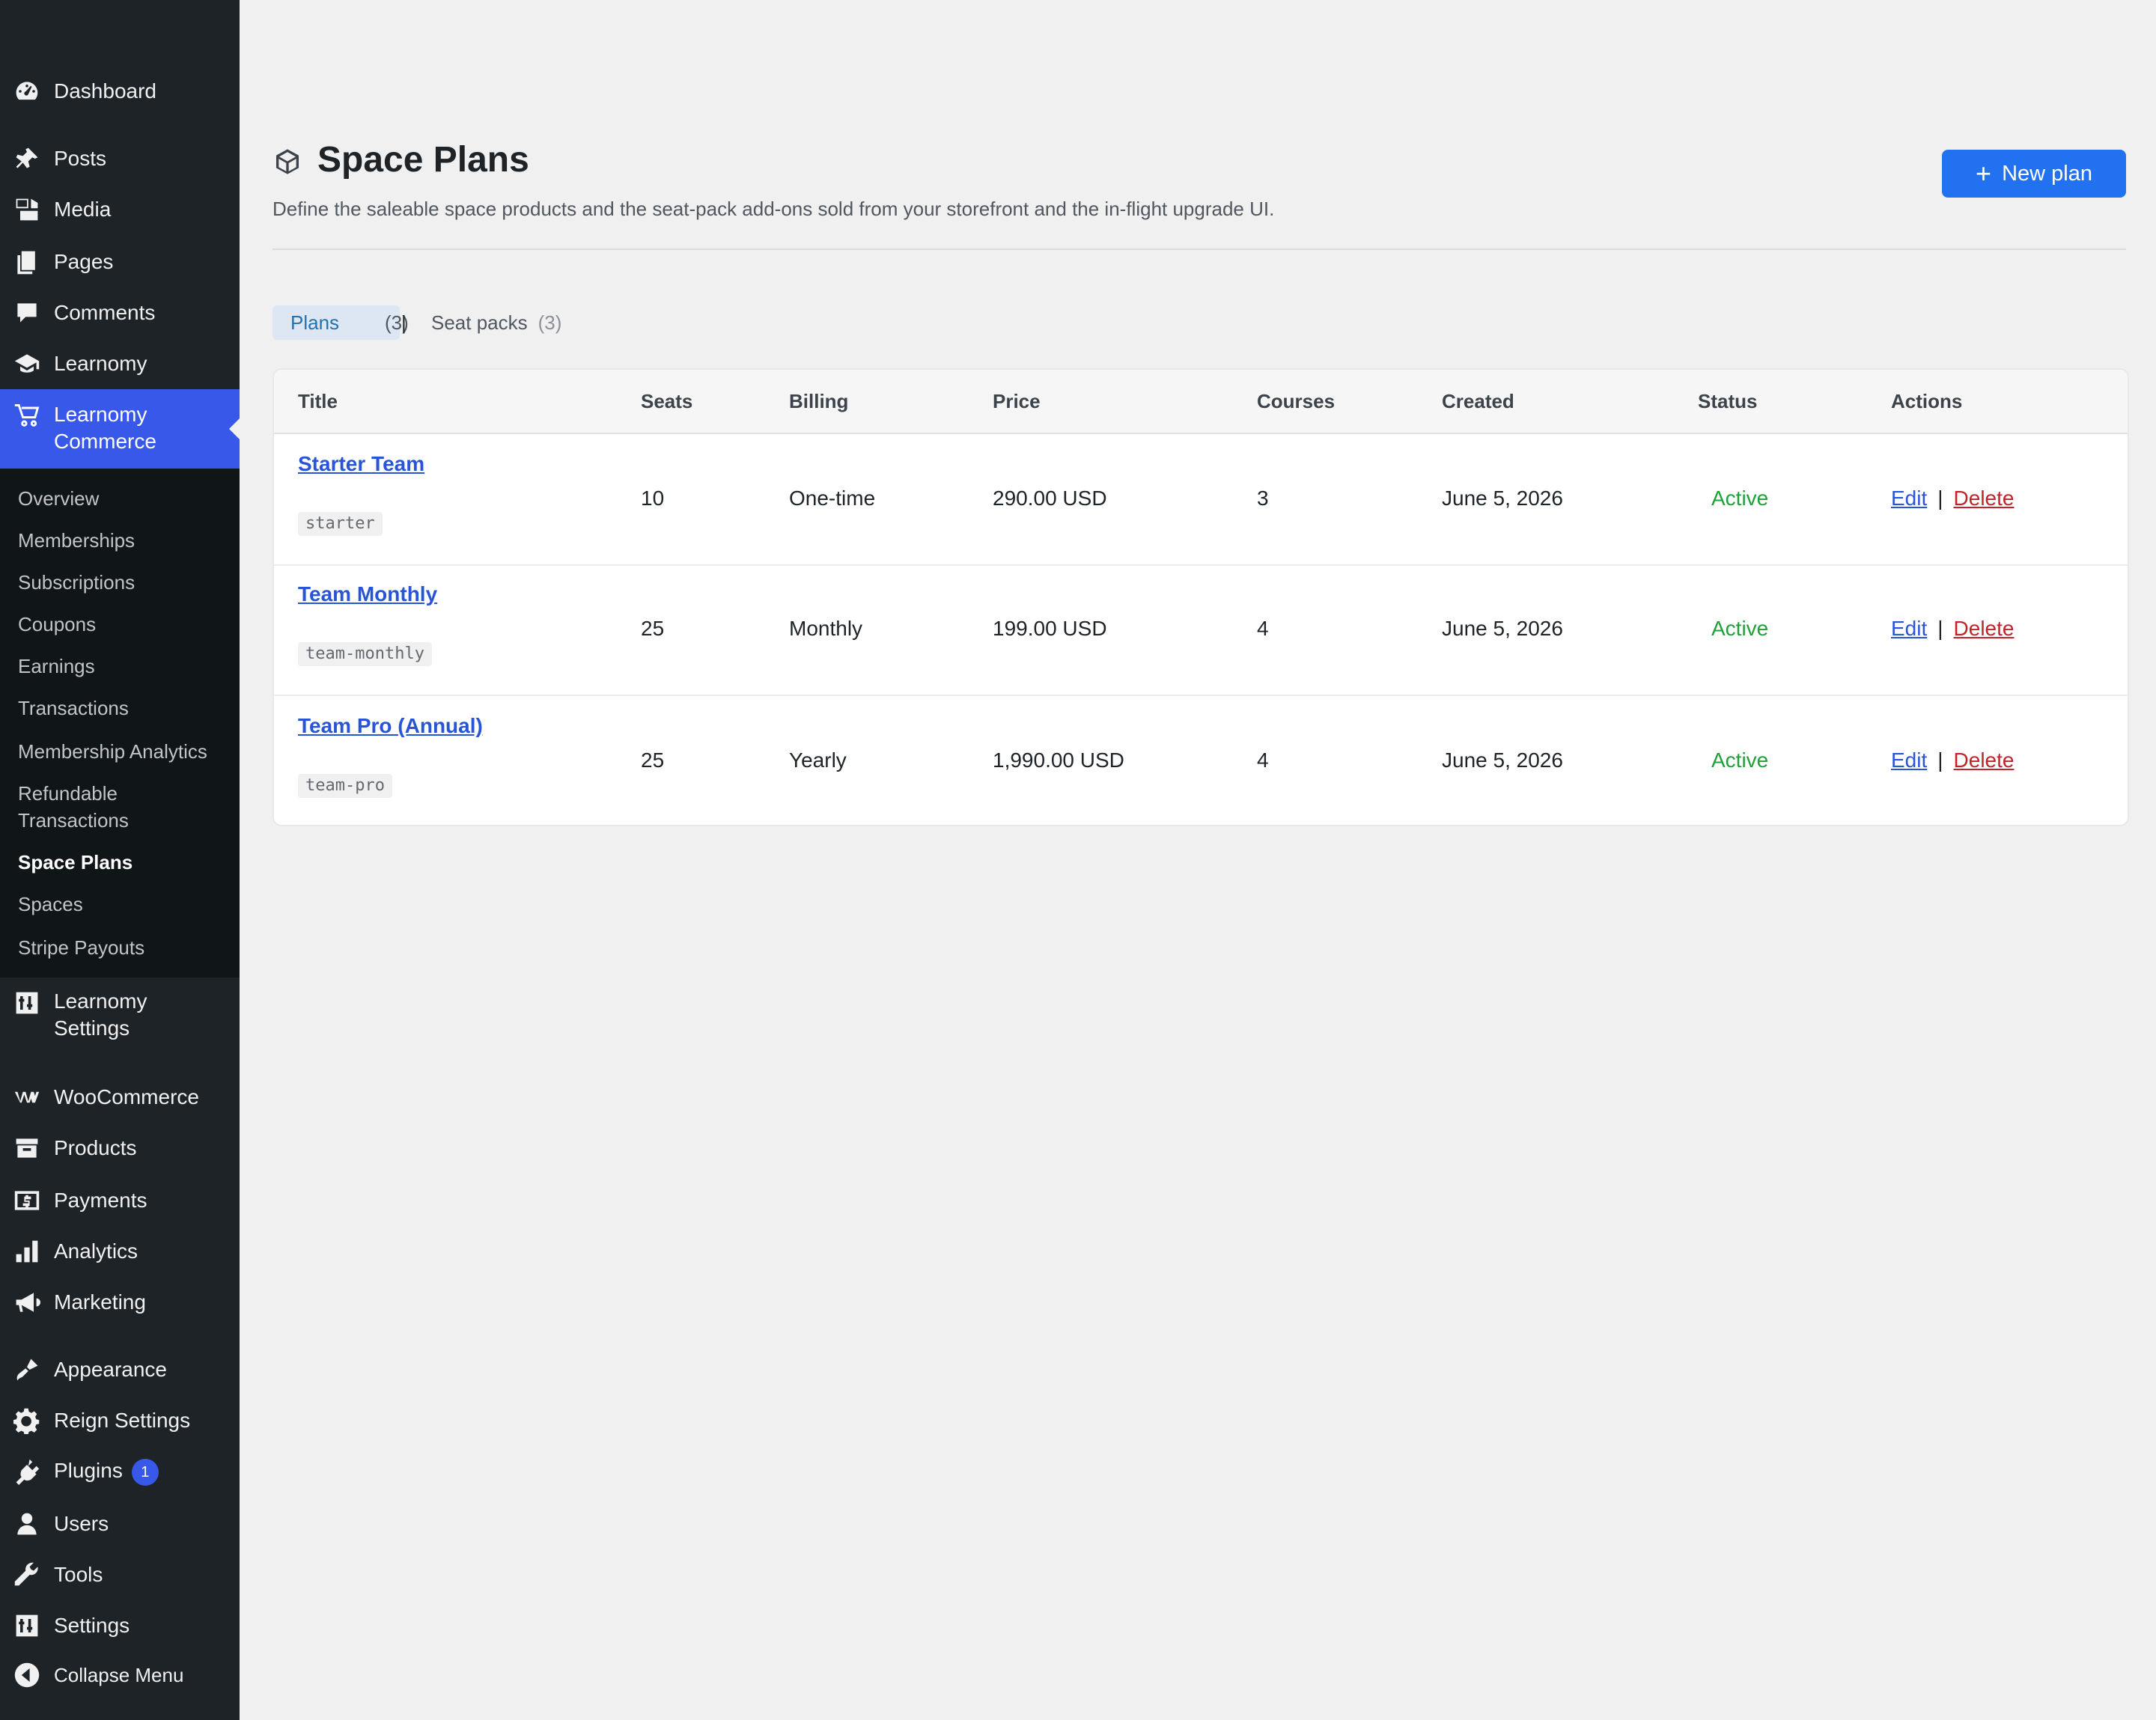  Describe the element at coordinates (27, 364) in the screenshot. I see `graduation-cap-icon` at that location.